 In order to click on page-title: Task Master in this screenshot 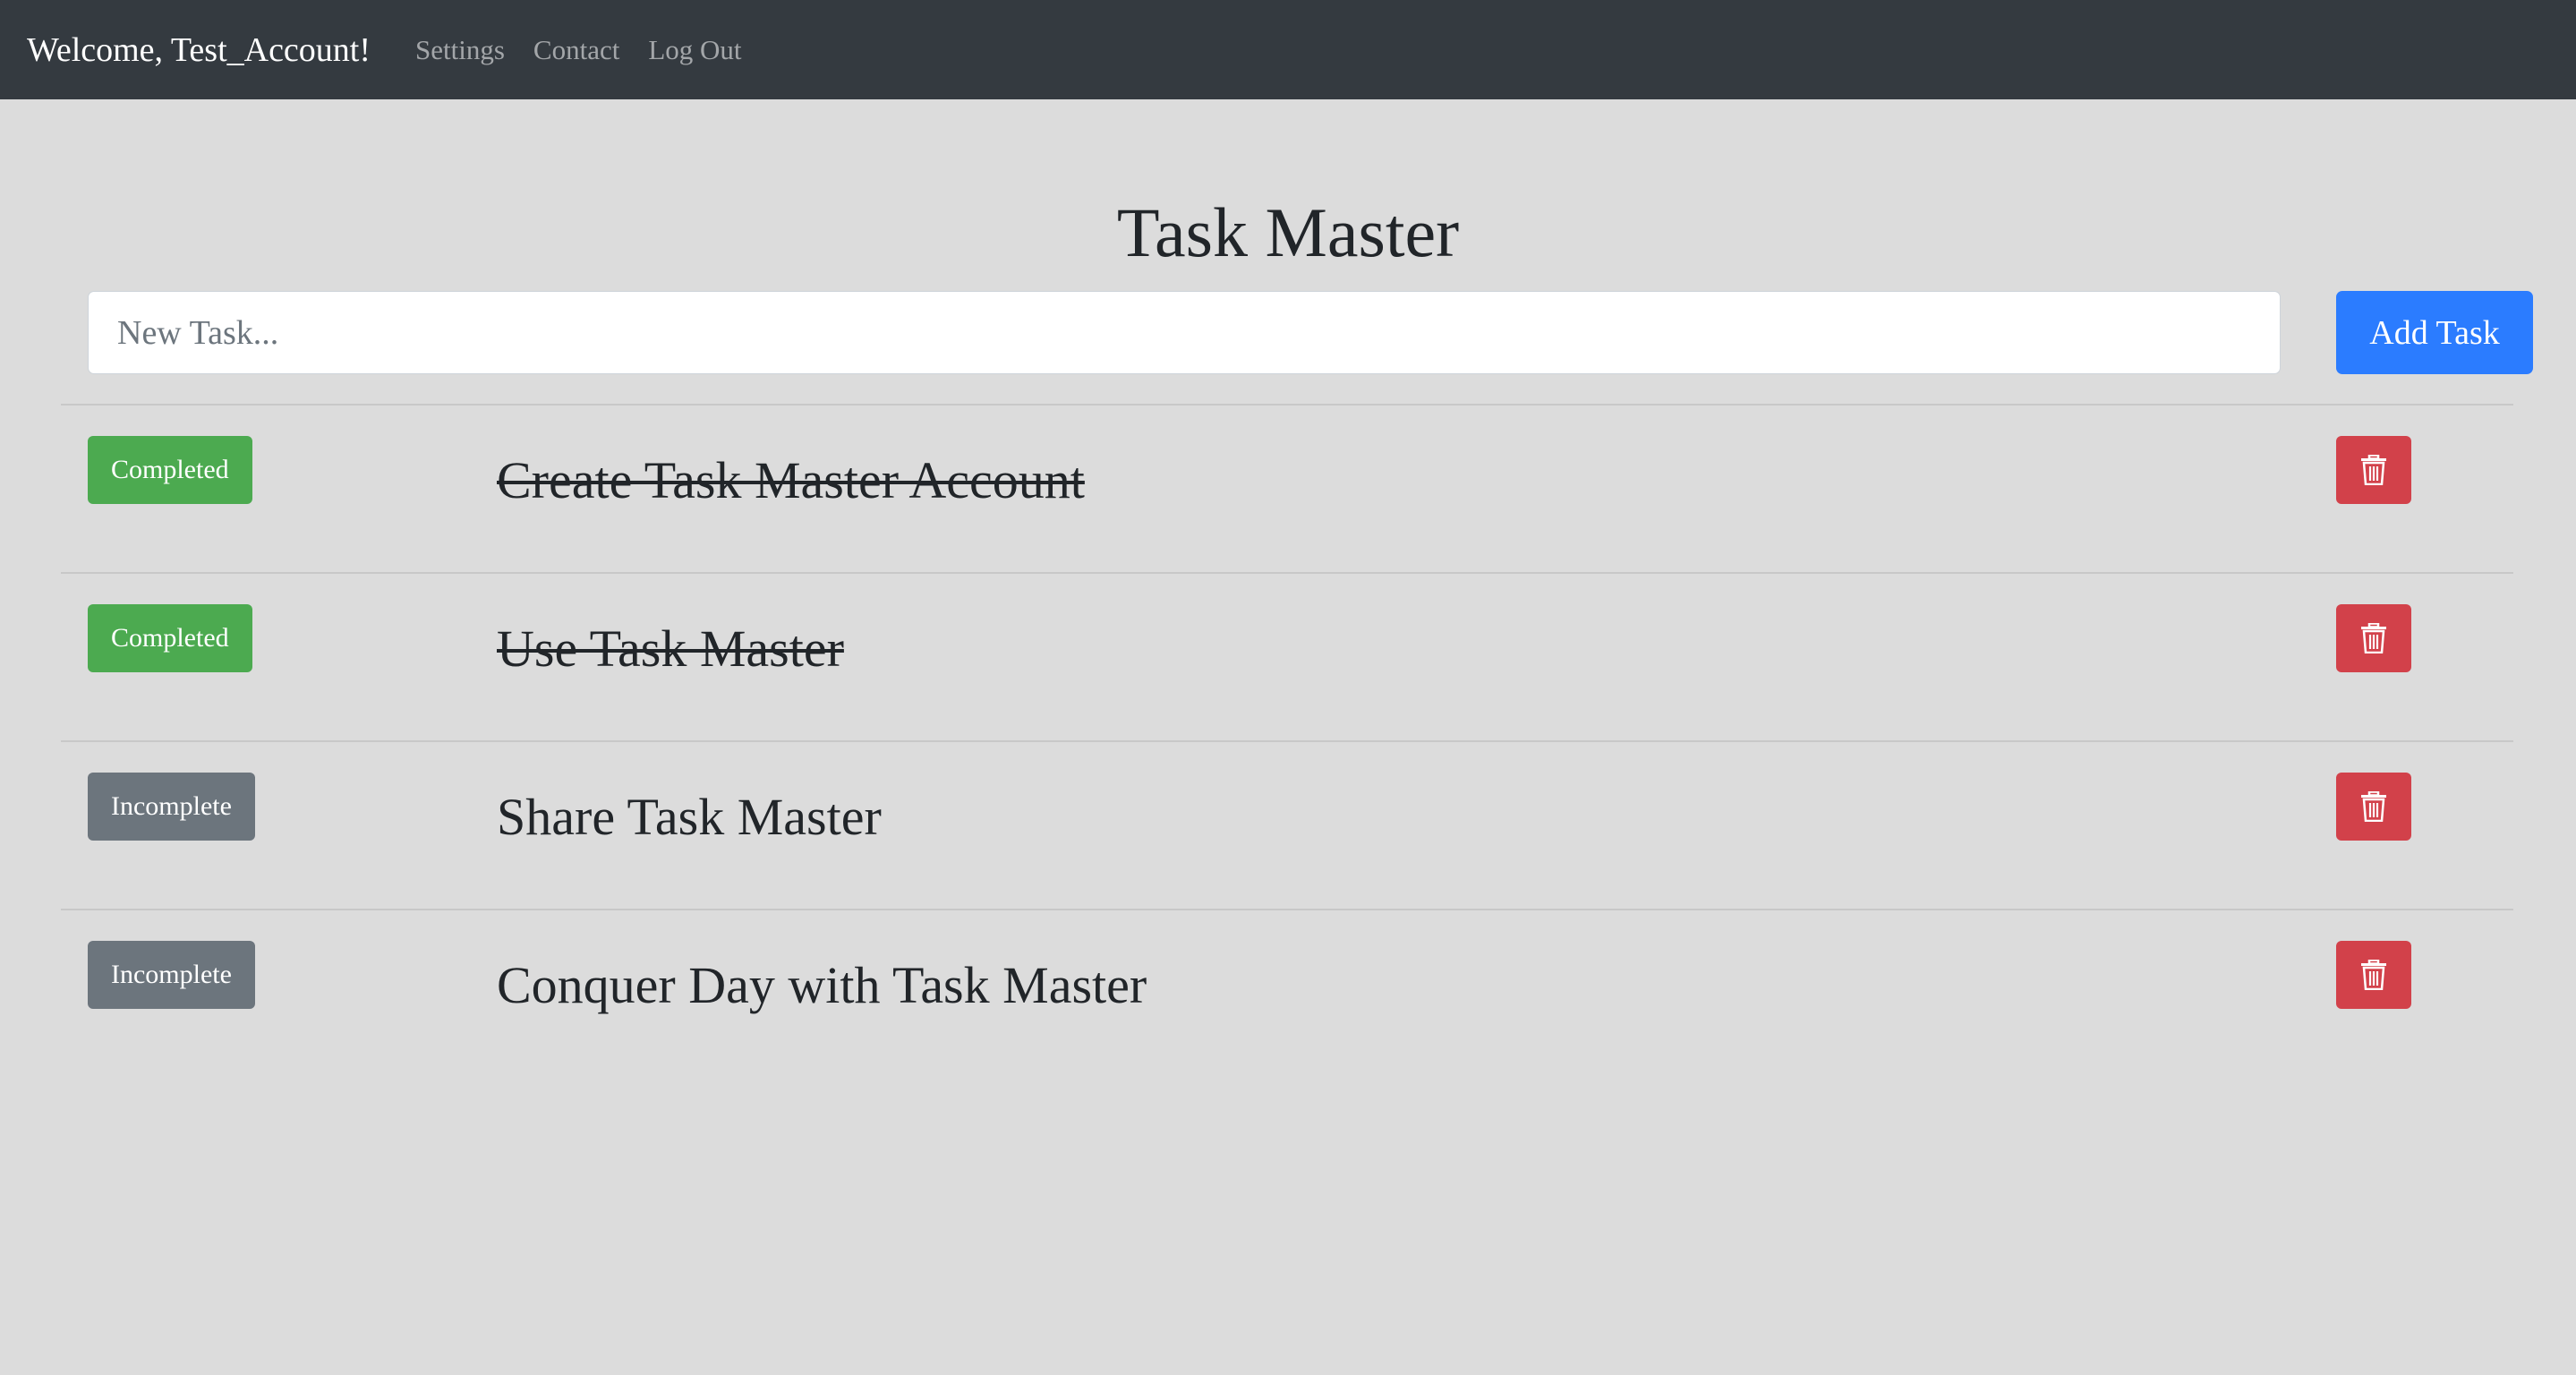, I will do `click(1288, 232)`.